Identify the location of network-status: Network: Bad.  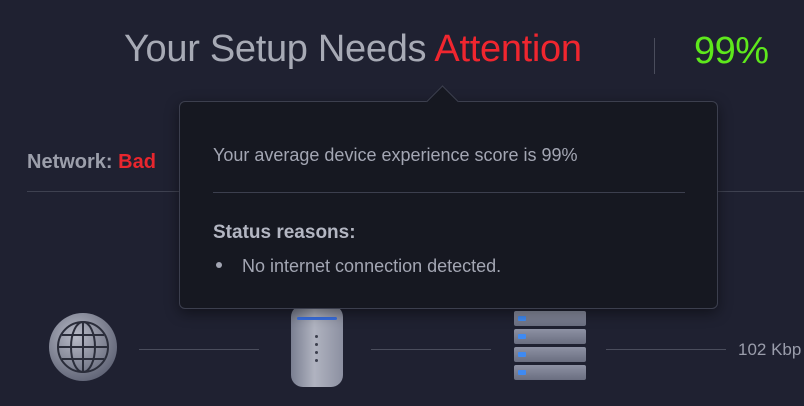
(91, 162).